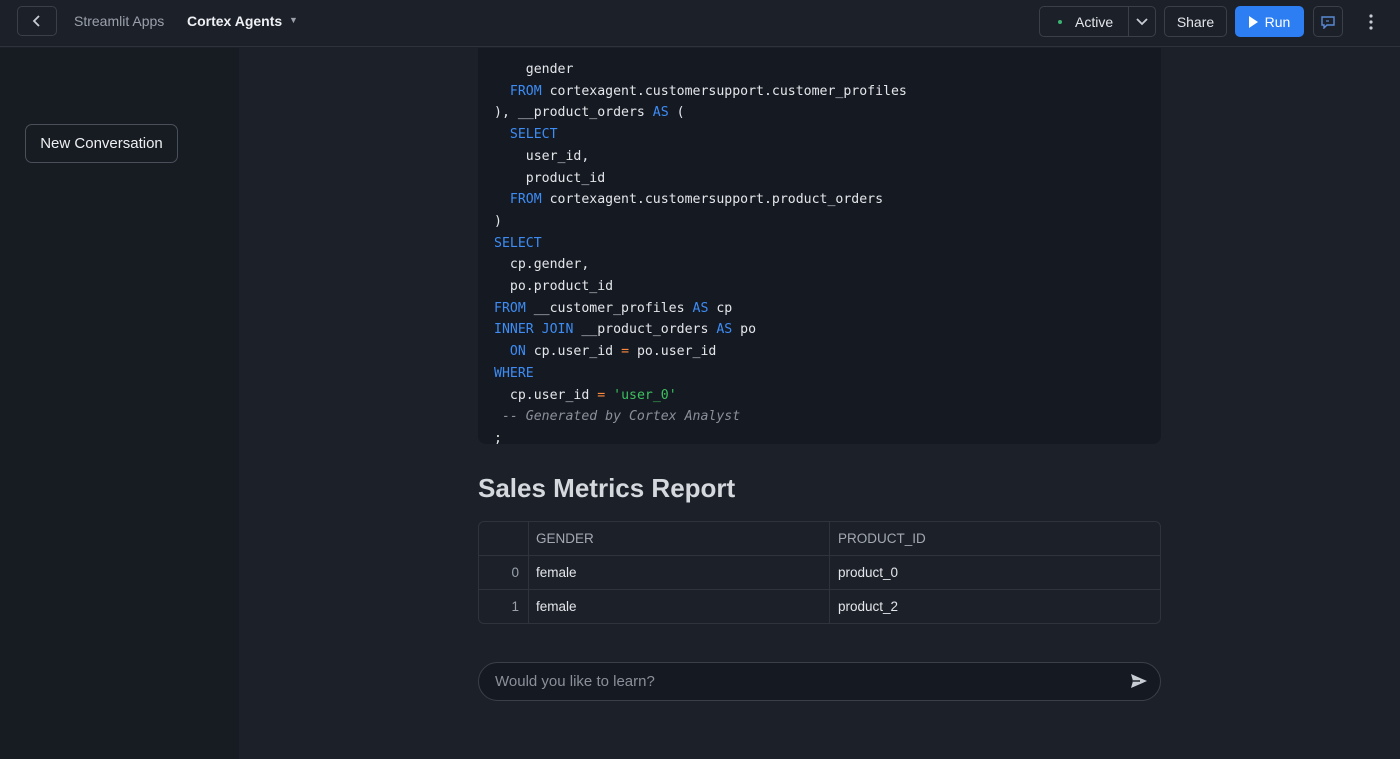 The height and width of the screenshot is (759, 1400). What do you see at coordinates (607, 488) in the screenshot?
I see `report-title: Sales Metrics Report` at bounding box center [607, 488].